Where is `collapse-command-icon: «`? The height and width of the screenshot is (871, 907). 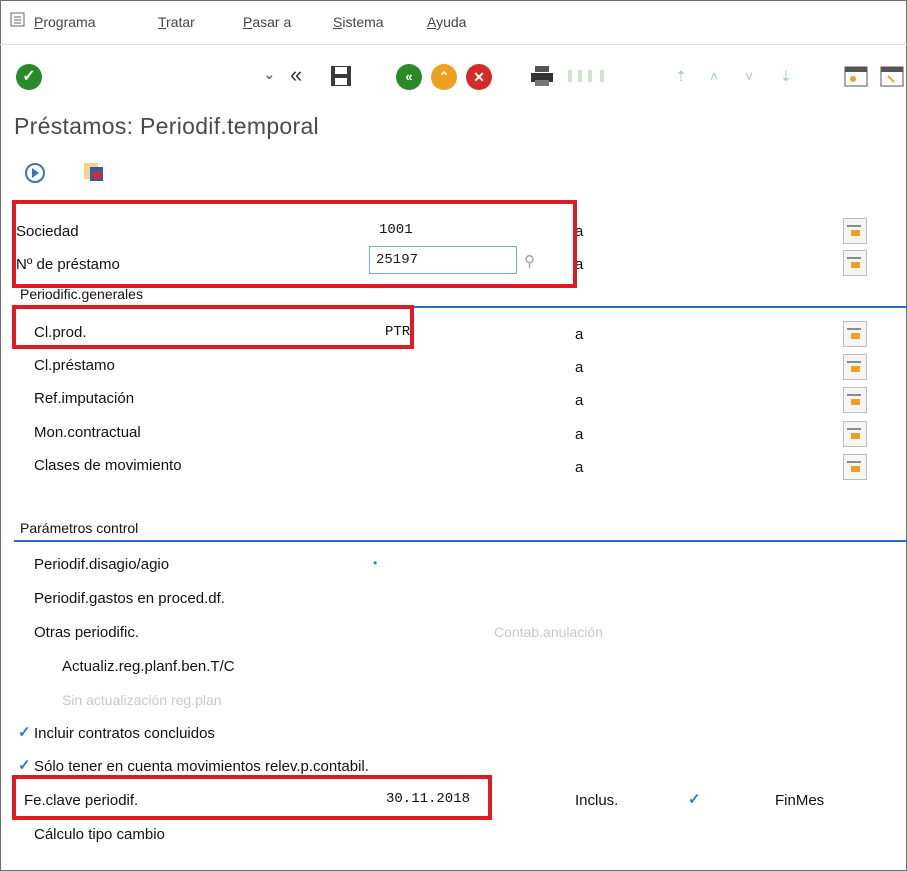 collapse-command-icon: « is located at coordinates (296, 75).